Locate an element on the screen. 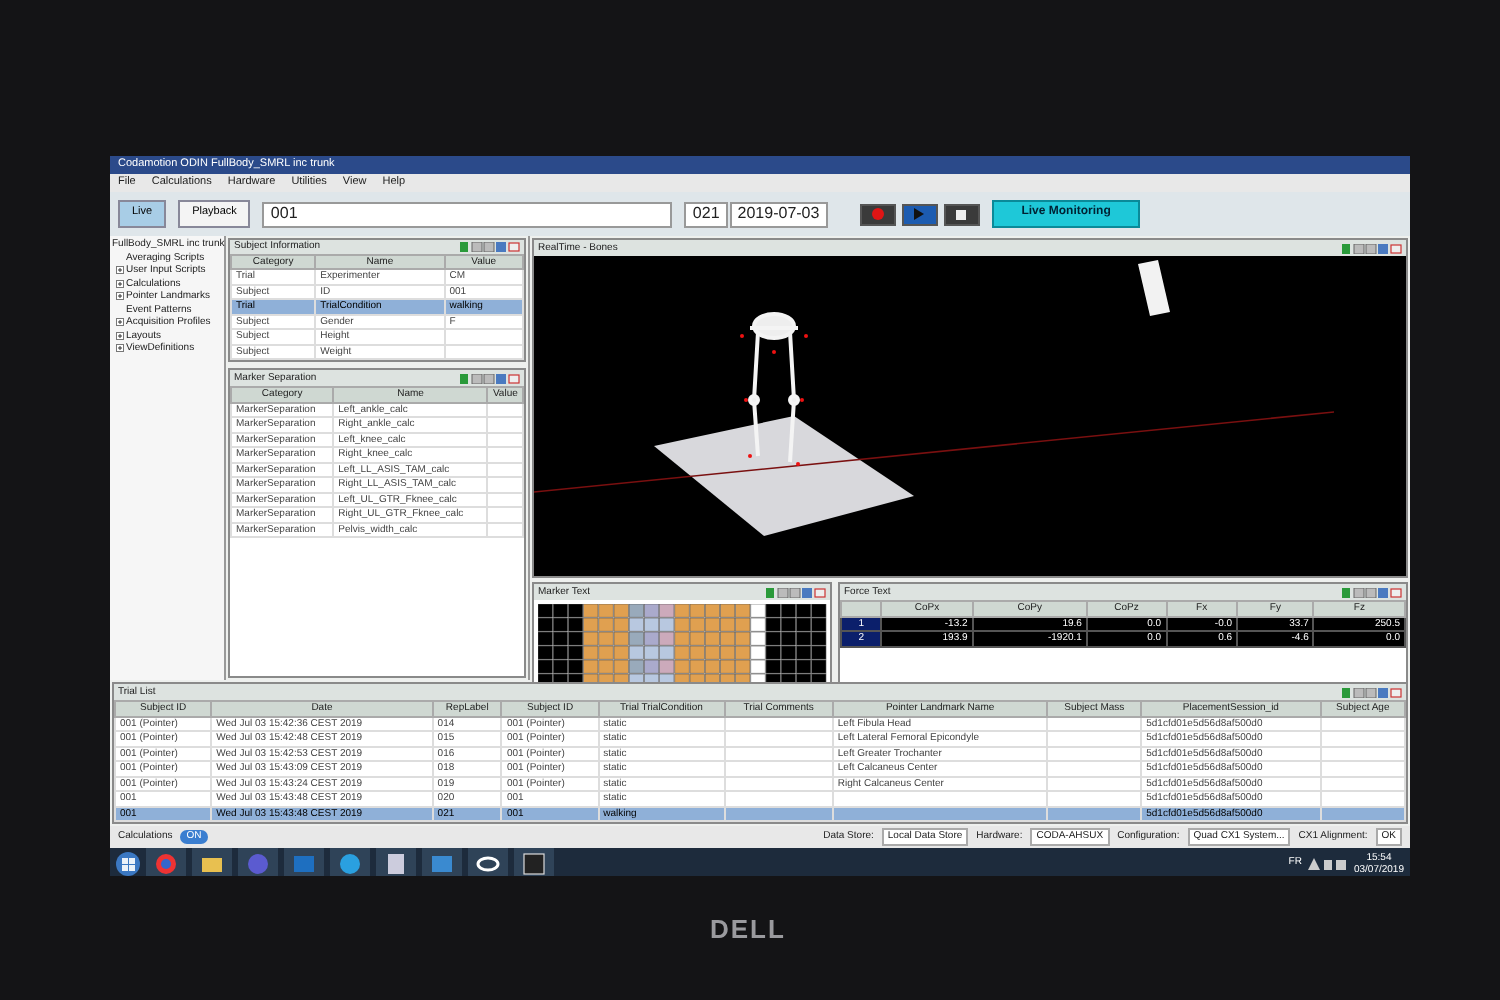 The image size is (1500, 1000). ring-icon is located at coordinates (488, 863).